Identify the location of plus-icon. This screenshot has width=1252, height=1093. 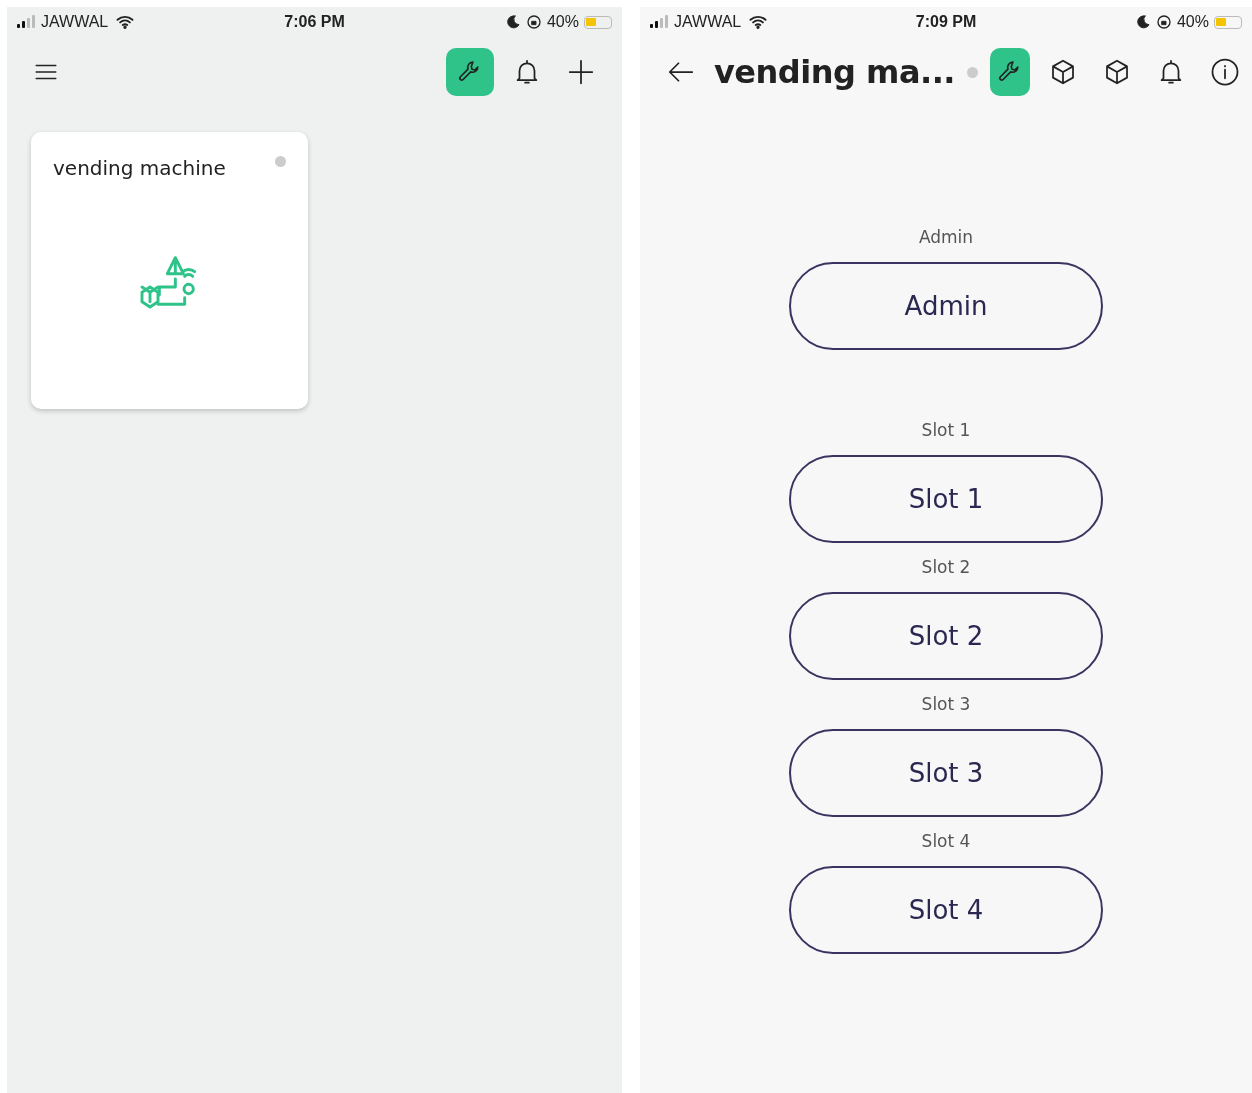
(581, 72).